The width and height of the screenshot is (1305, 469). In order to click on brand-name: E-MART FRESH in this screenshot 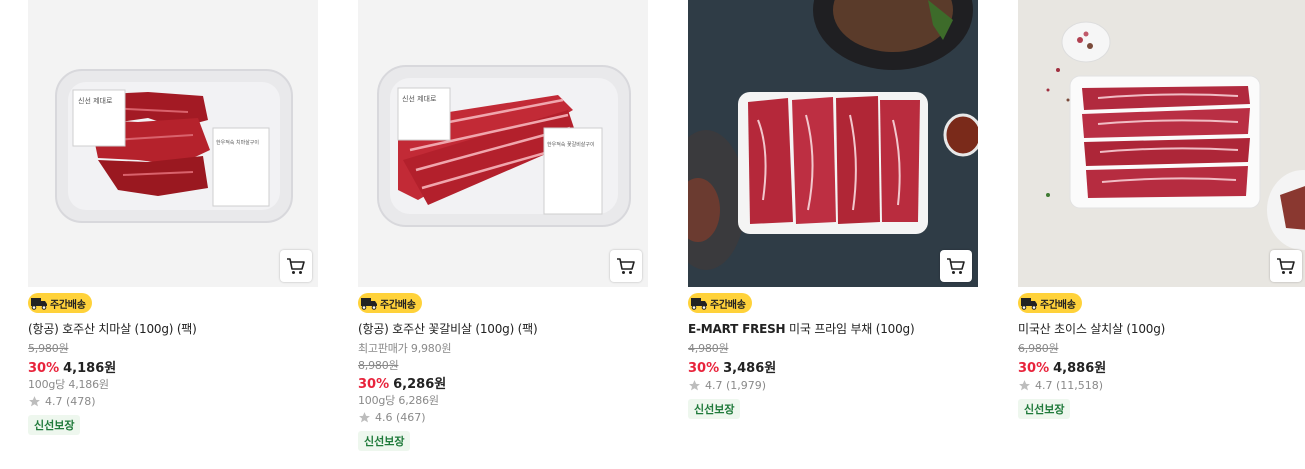, I will do `click(737, 329)`.